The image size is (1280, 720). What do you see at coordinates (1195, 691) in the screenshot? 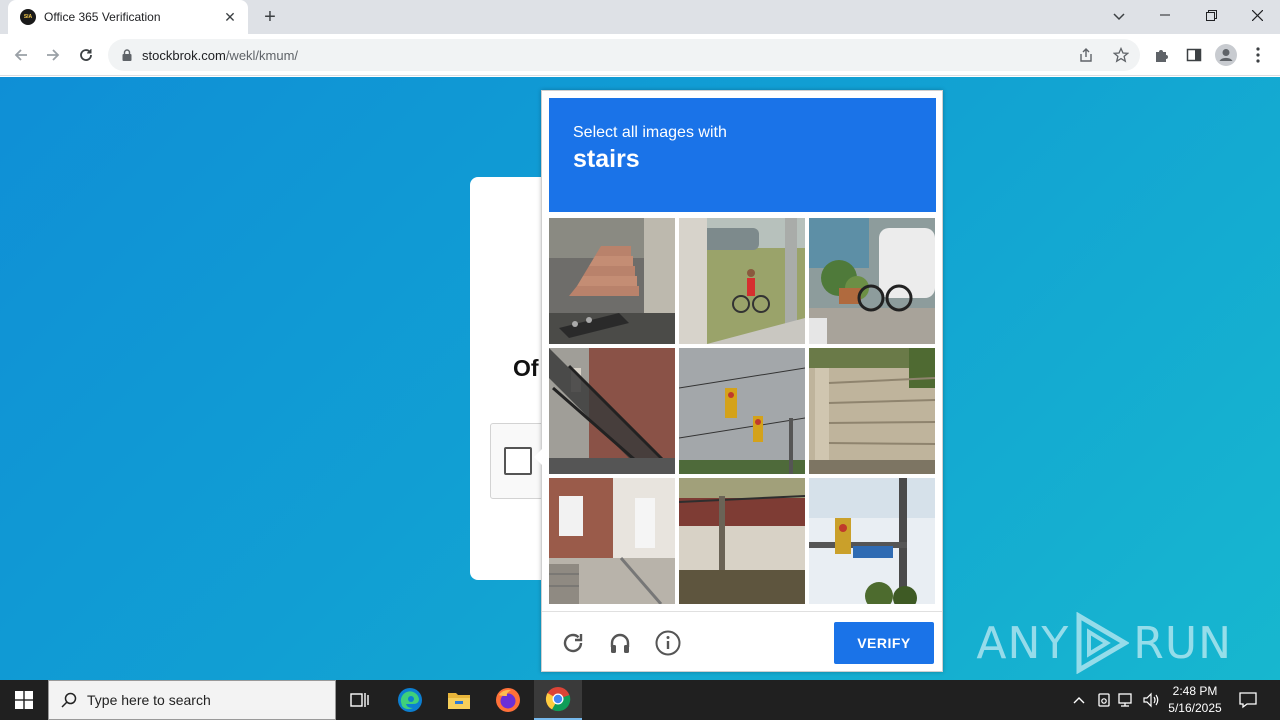
I see `clock-time: 2:48 PM` at bounding box center [1195, 691].